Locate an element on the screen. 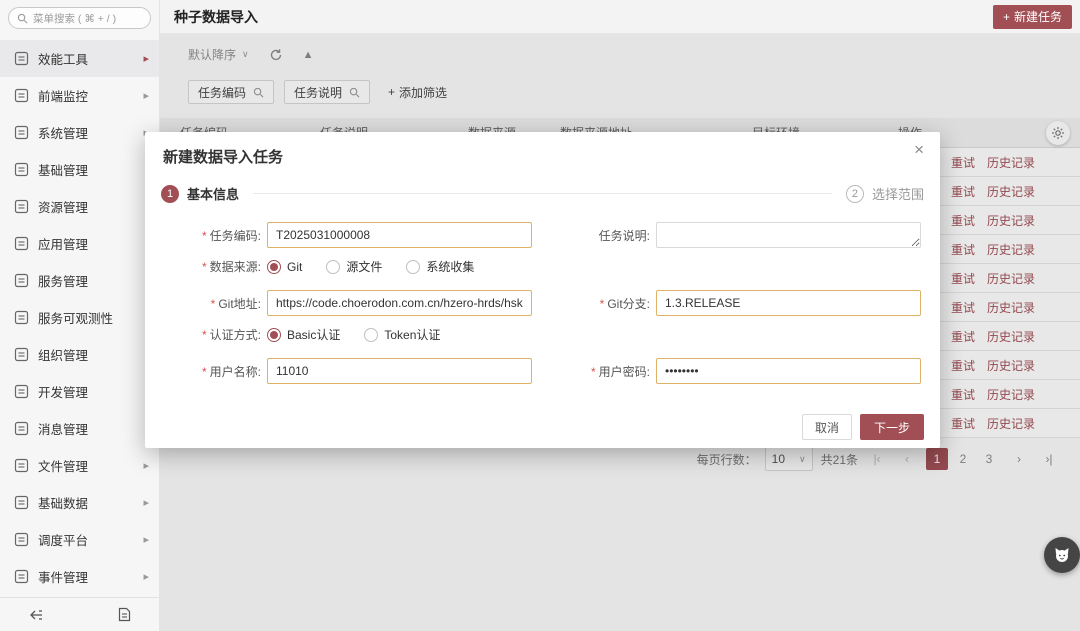 The image size is (1080, 631). task-code-label: * 任务编码: is located at coordinates (231, 235).